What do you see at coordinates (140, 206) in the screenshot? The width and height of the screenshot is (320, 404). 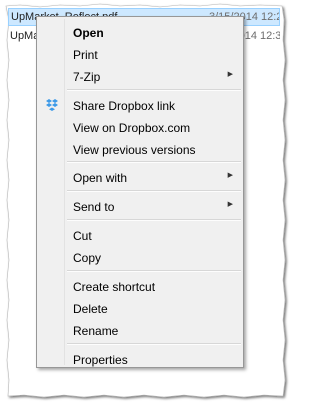 I see `menu-item-send-to: Send to ▶` at bounding box center [140, 206].